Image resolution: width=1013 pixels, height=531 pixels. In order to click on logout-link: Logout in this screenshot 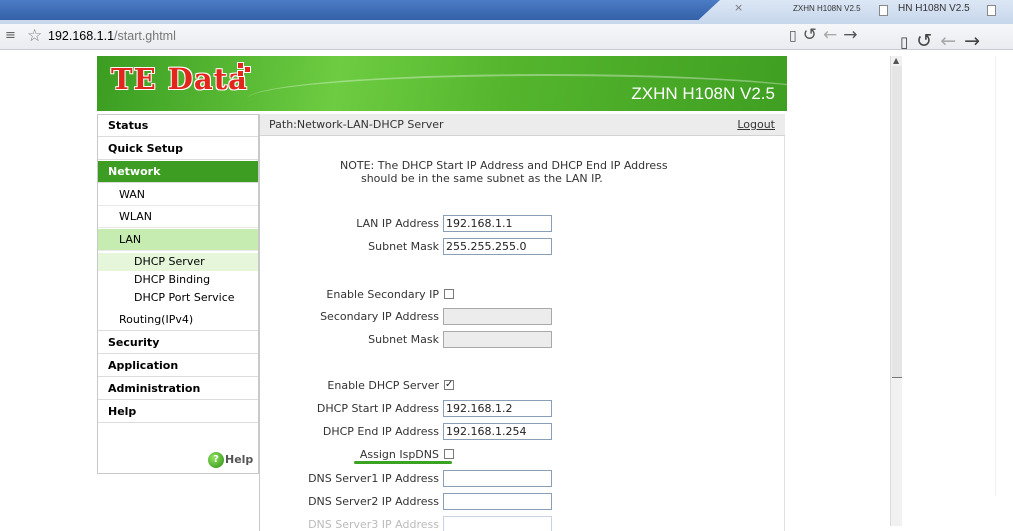, I will do `click(756, 125)`.